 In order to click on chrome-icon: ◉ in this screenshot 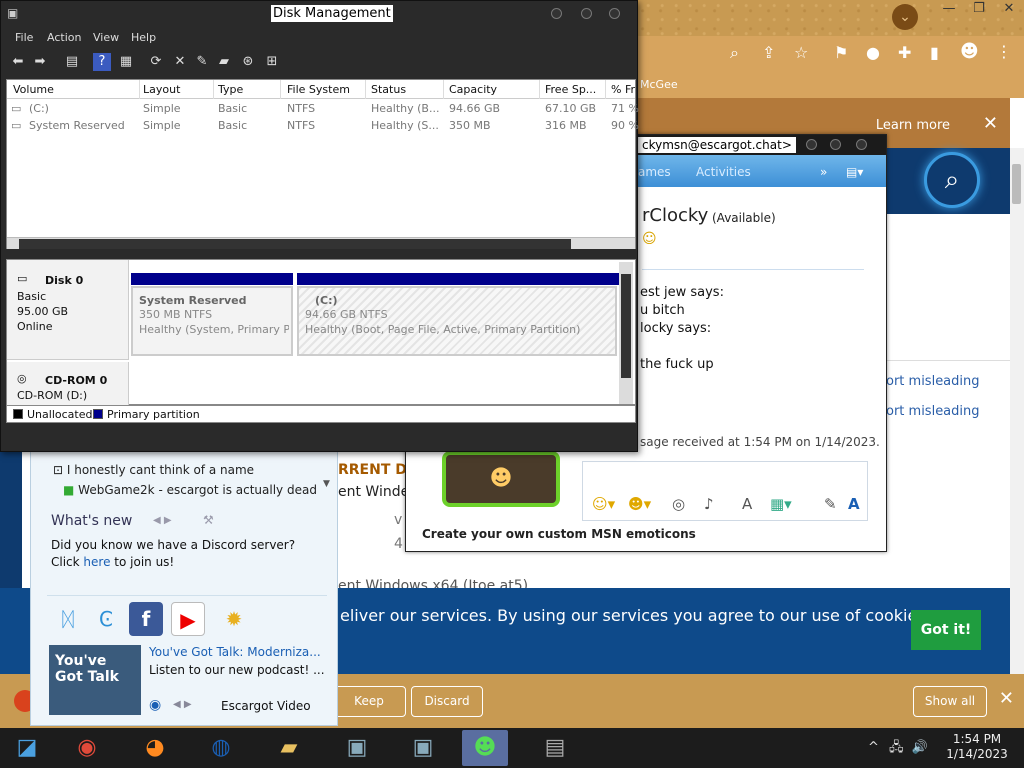, I will do `click(87, 748)`.